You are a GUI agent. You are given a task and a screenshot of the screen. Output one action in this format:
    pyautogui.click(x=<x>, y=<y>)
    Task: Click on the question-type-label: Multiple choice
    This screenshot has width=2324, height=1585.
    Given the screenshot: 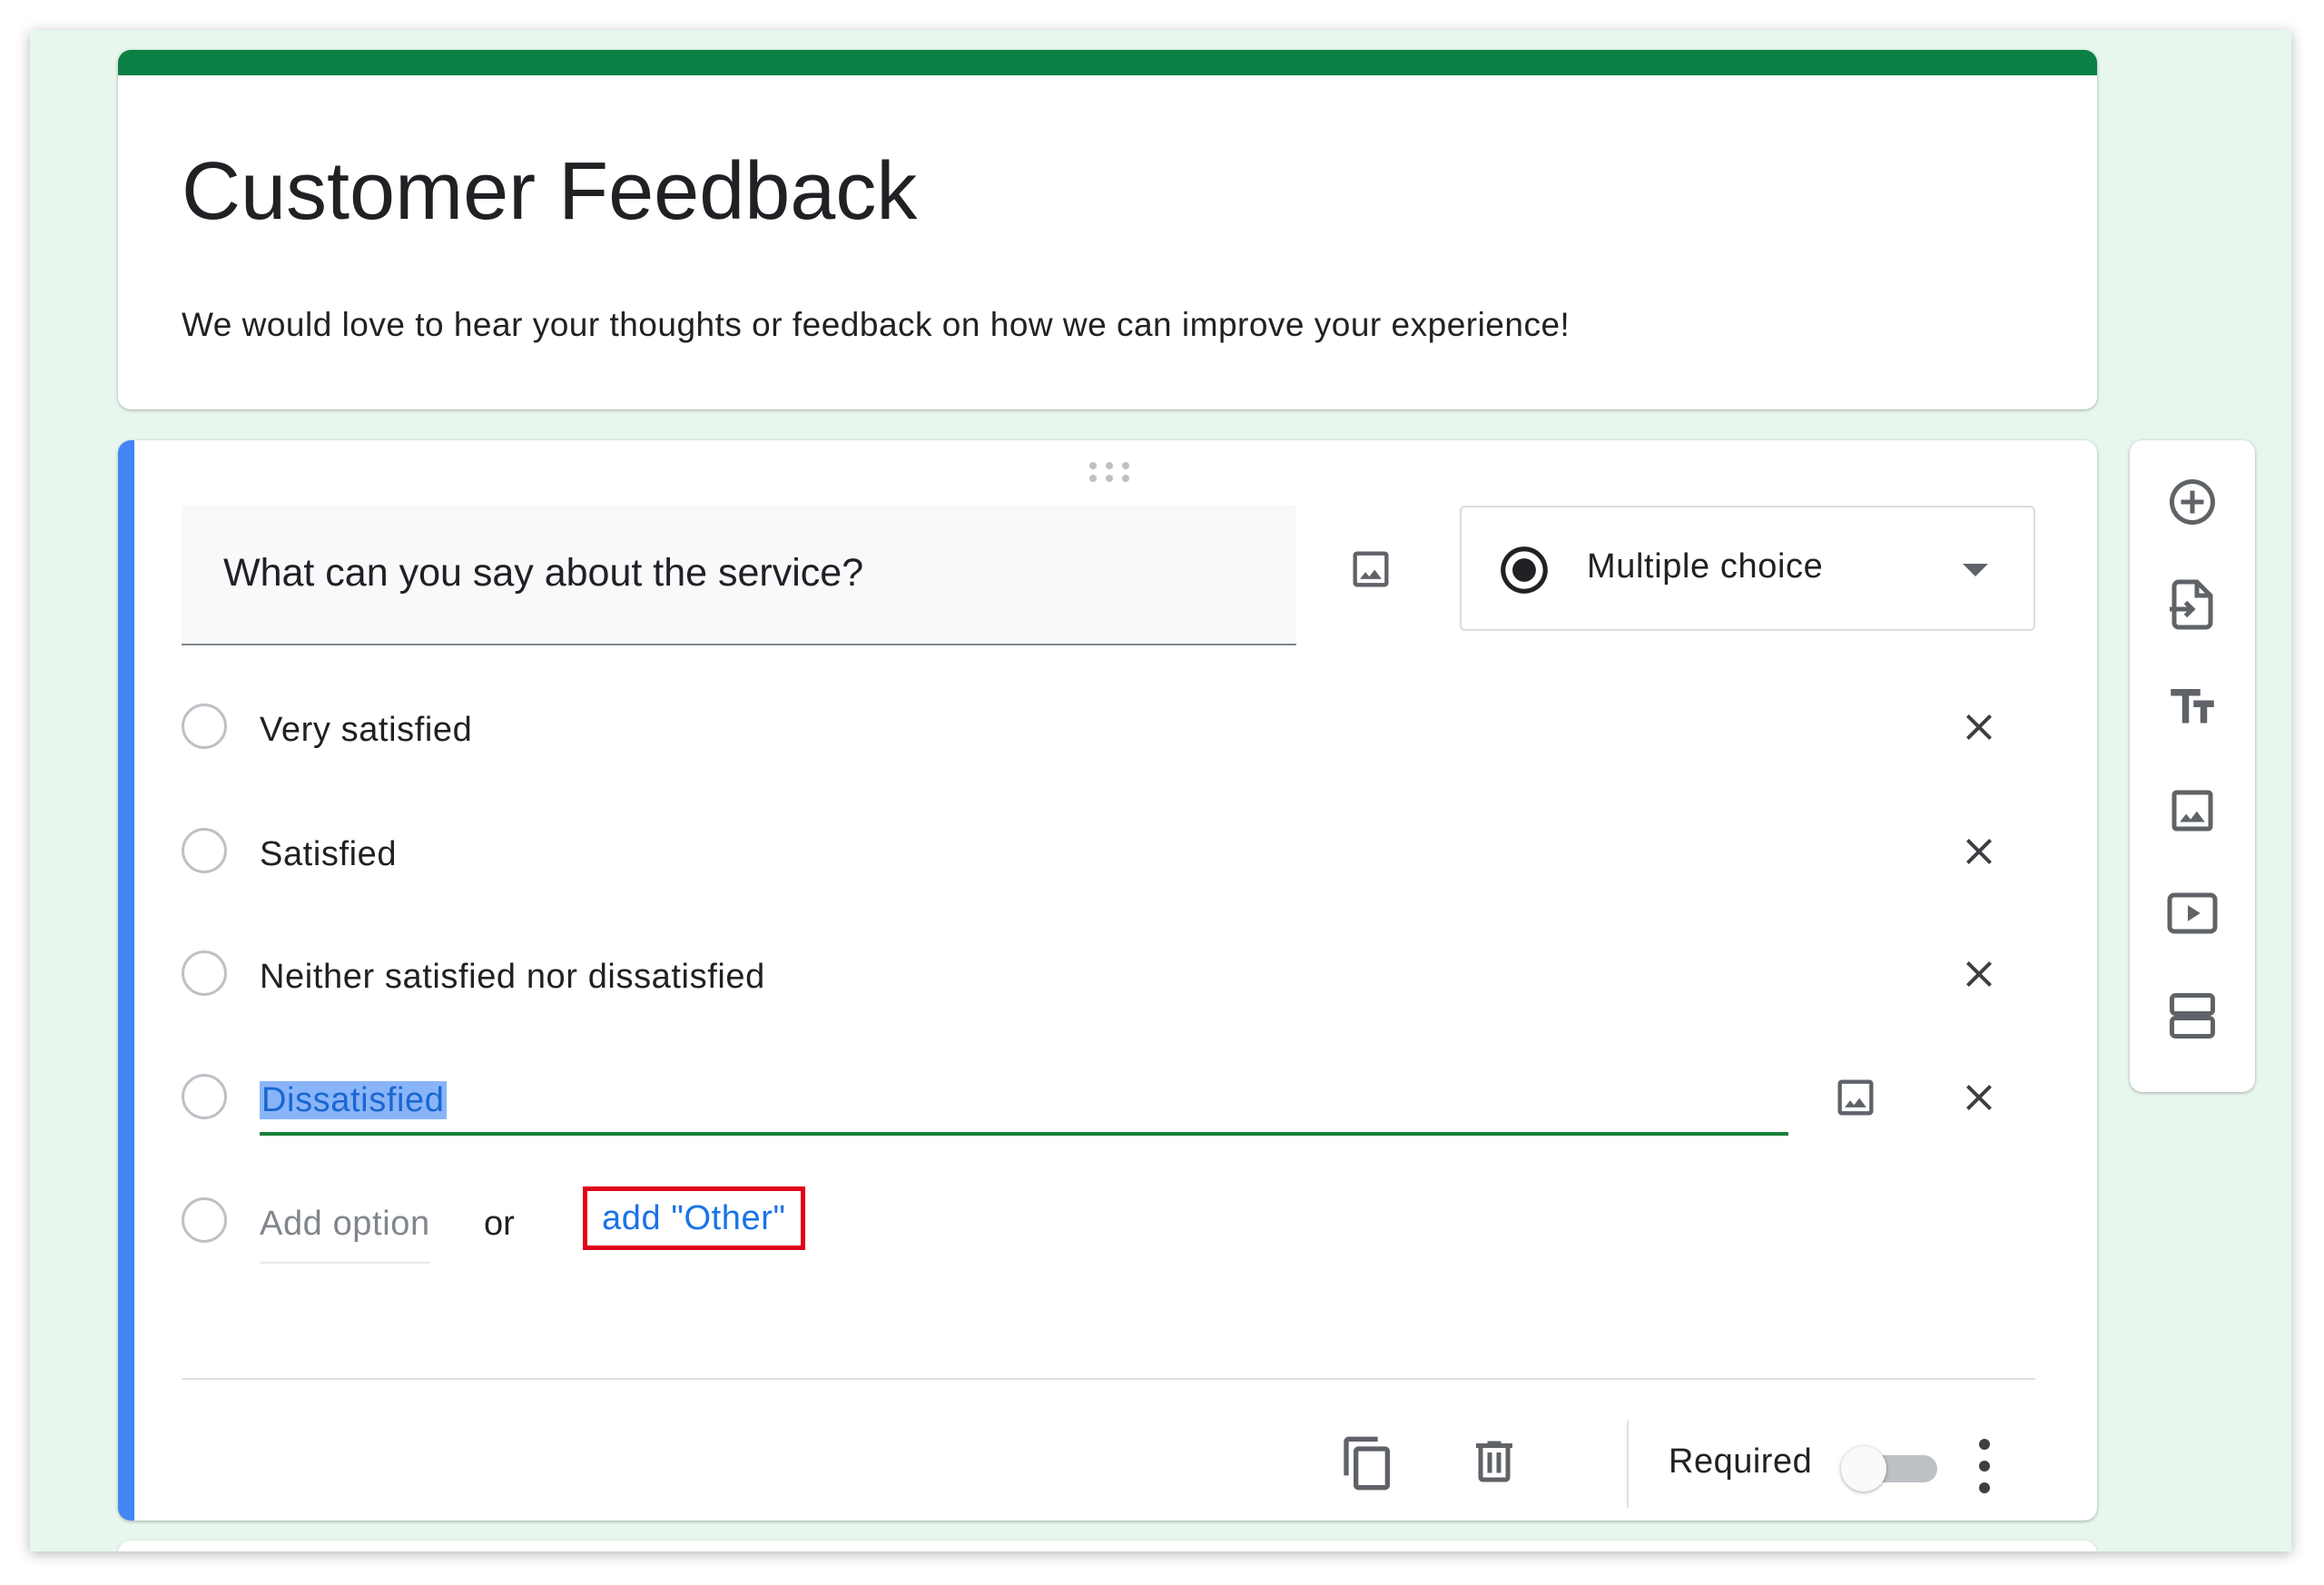 What is the action you would take?
    pyautogui.click(x=1705, y=566)
    